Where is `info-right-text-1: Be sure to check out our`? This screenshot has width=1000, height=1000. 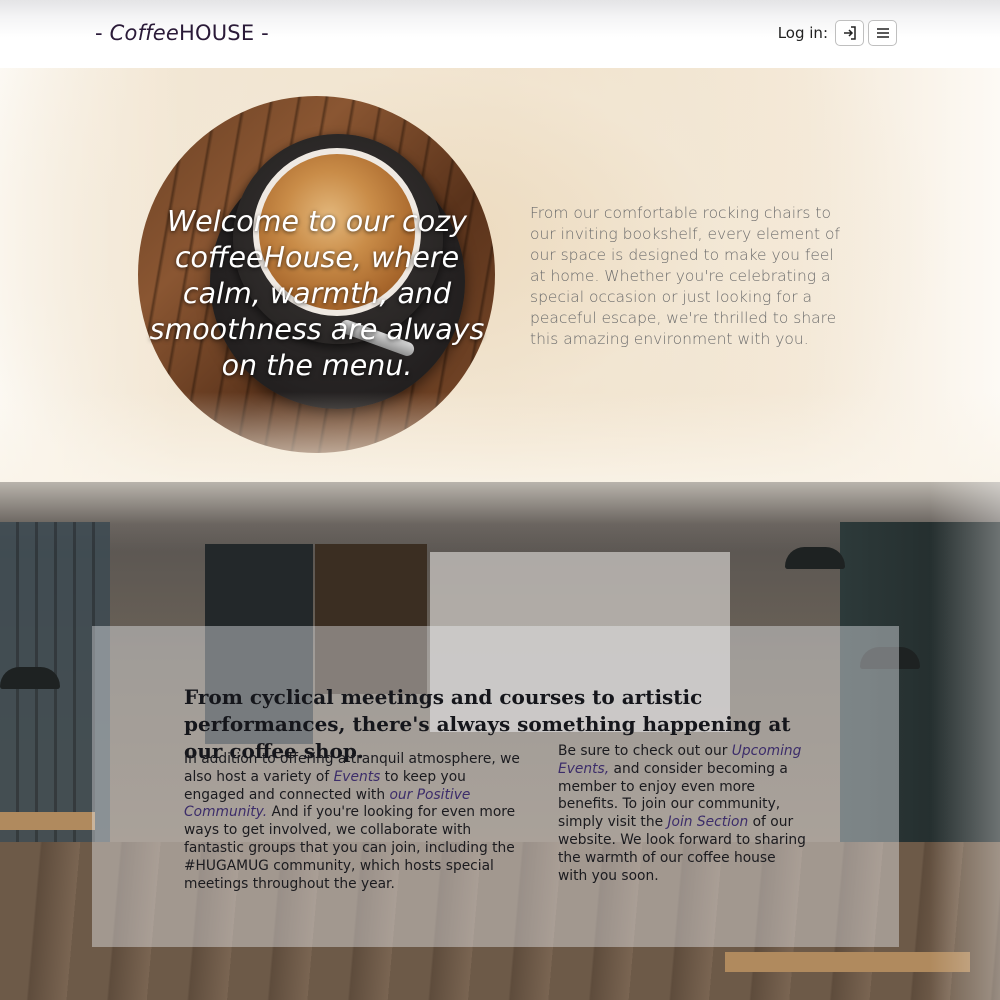 info-right-text-1: Be sure to check out our is located at coordinates (645, 751).